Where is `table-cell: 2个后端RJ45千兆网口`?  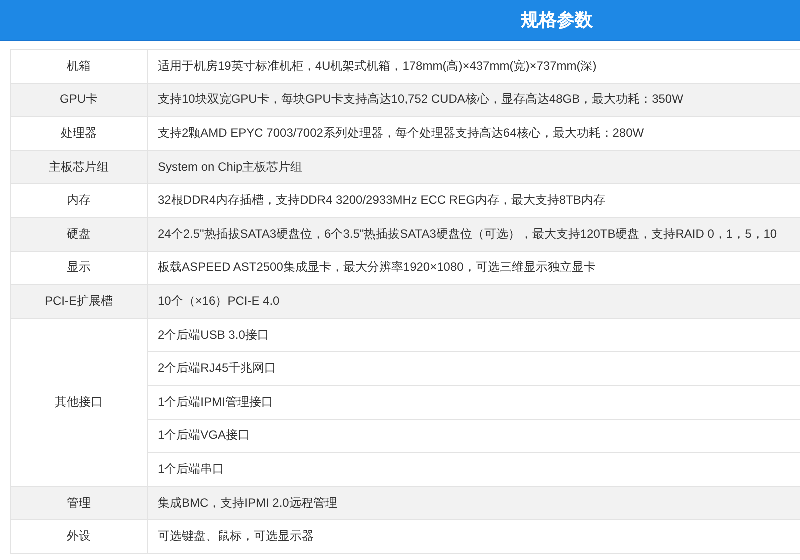 table-cell: 2个后端RJ45千兆网口 is located at coordinates (474, 368).